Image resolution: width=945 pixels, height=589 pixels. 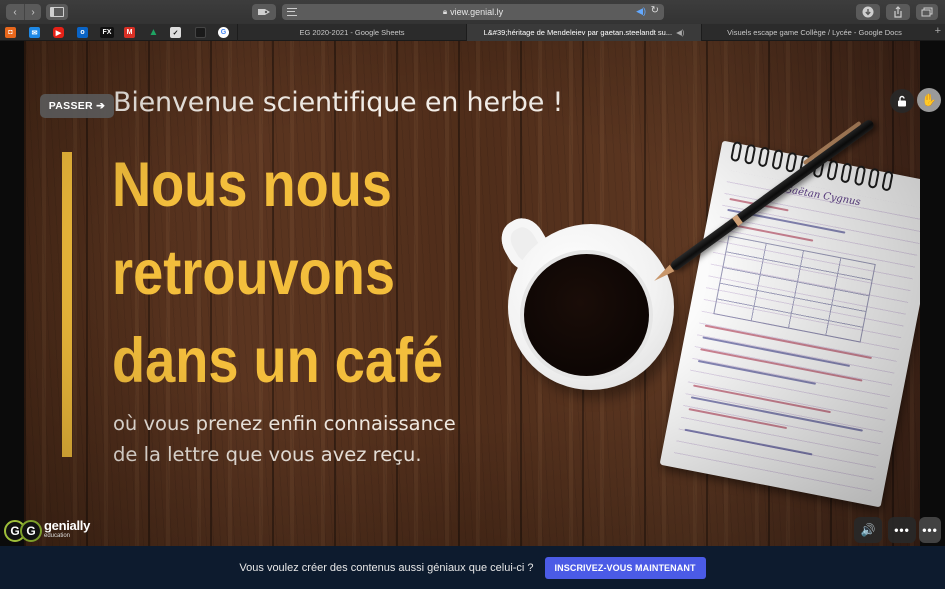 I want to click on tag-button, so click(x=264, y=12).